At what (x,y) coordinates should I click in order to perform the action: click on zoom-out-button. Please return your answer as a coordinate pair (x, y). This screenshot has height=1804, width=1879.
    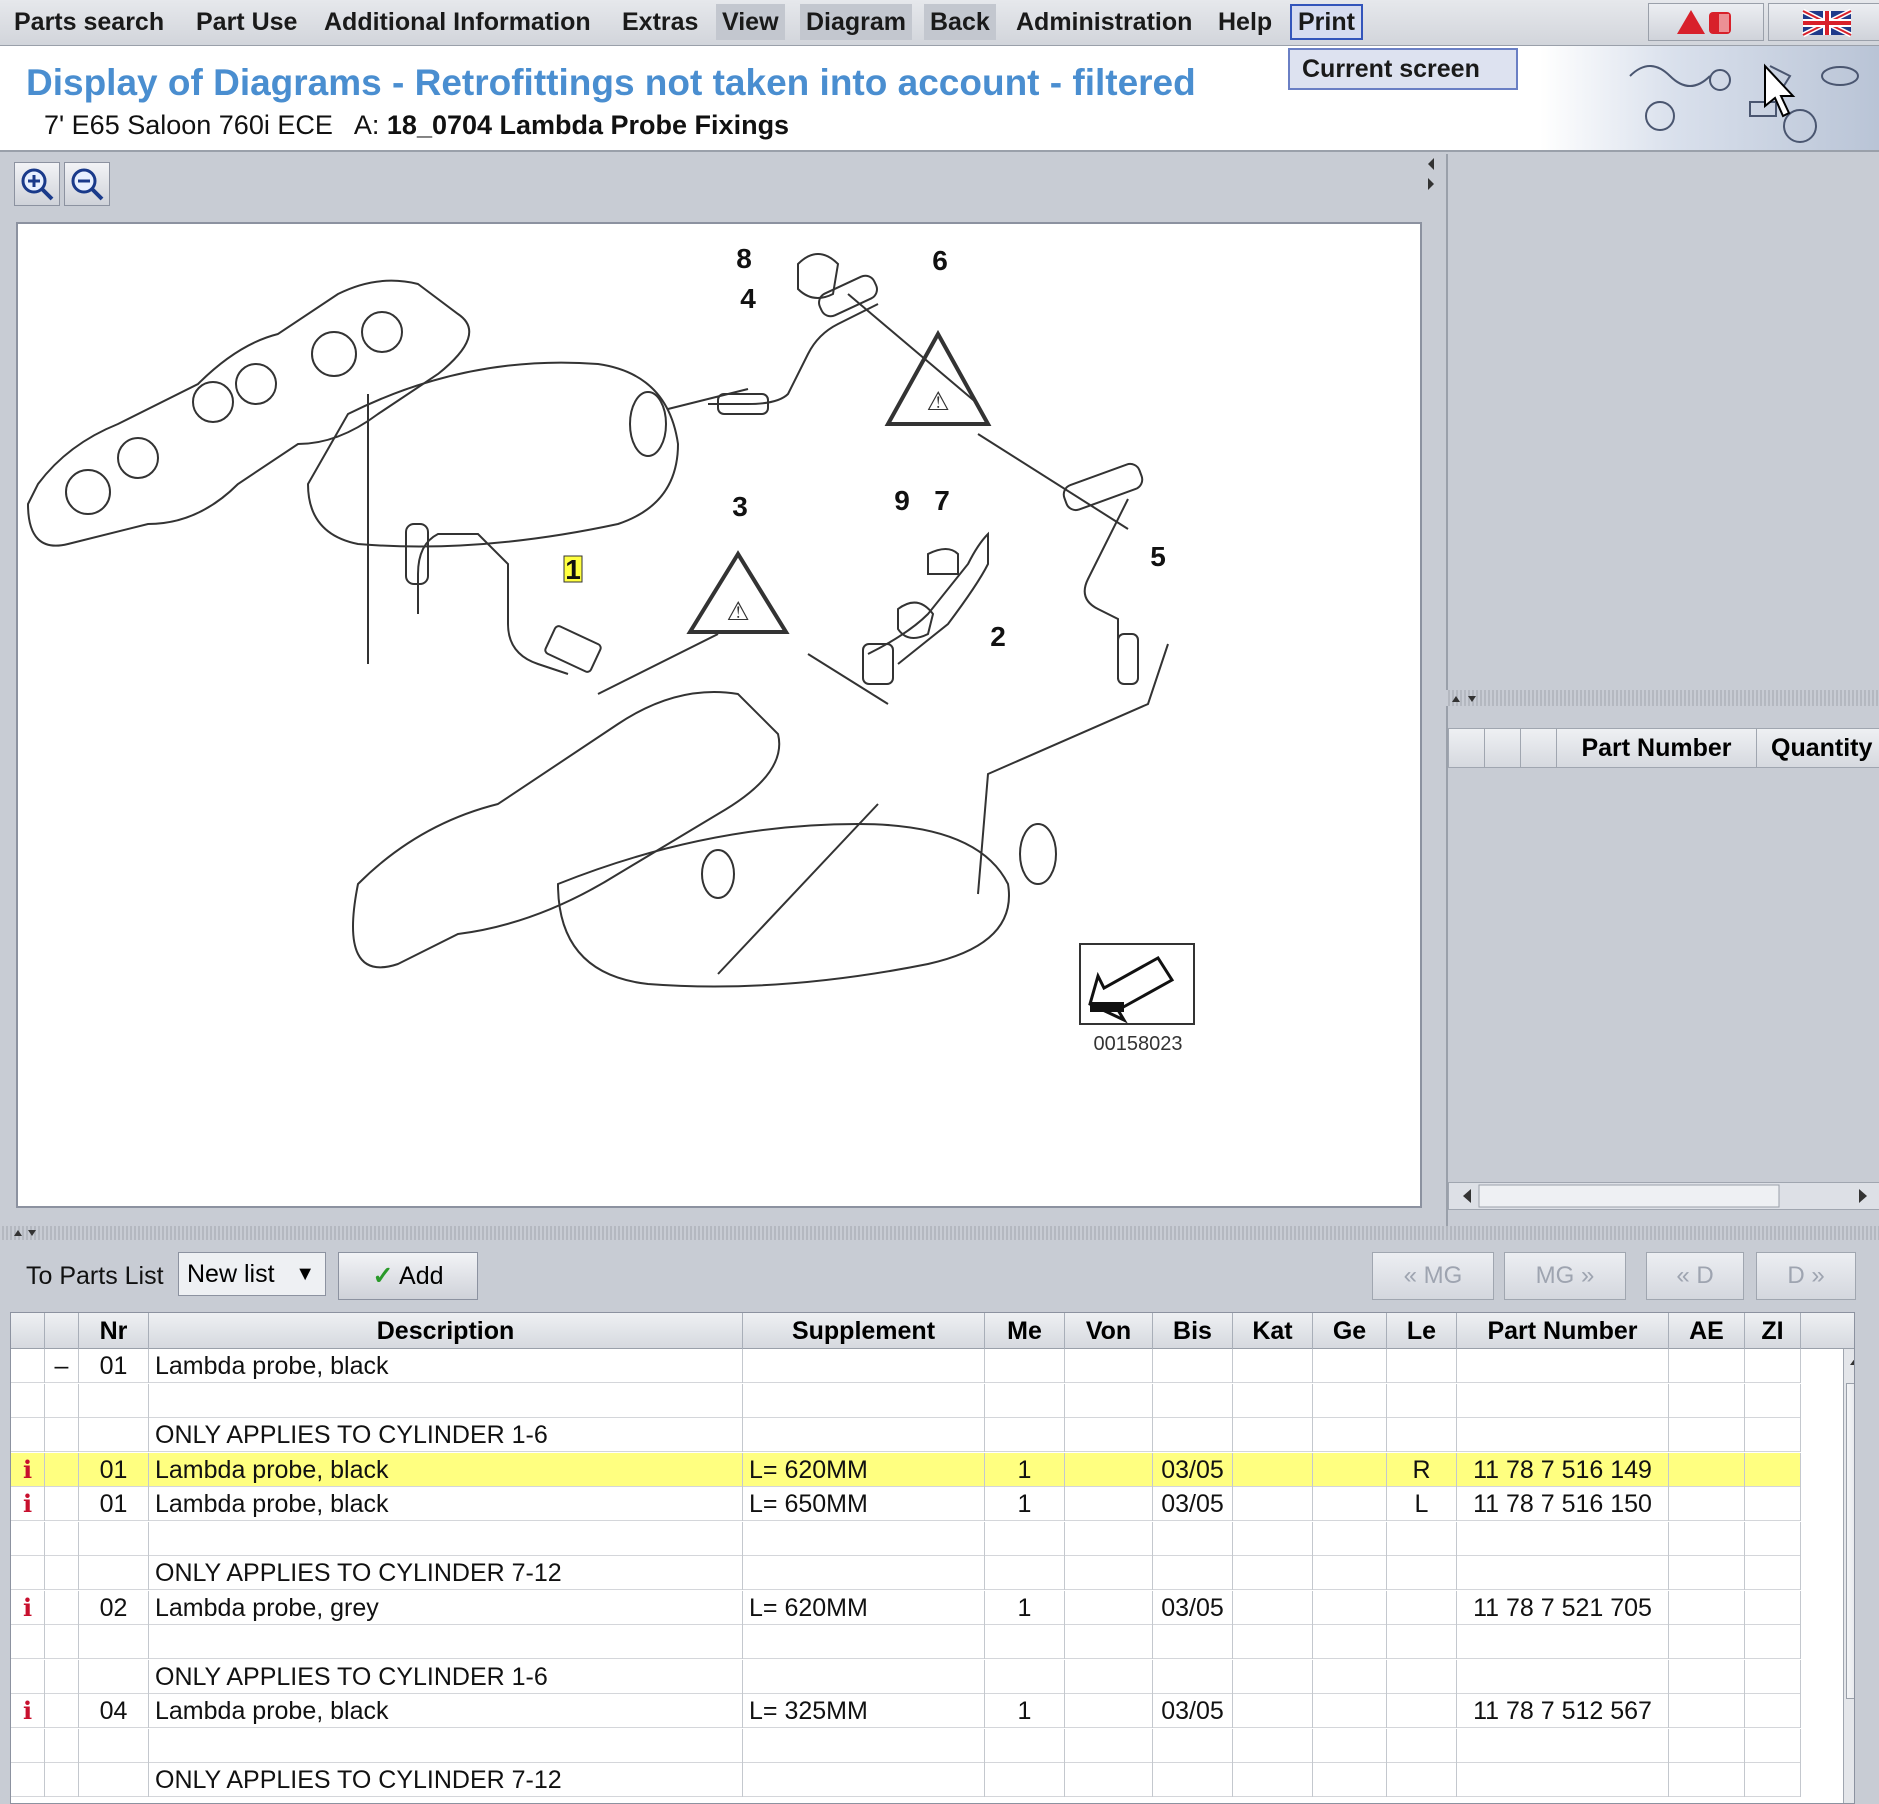
    Looking at the image, I should click on (87, 184).